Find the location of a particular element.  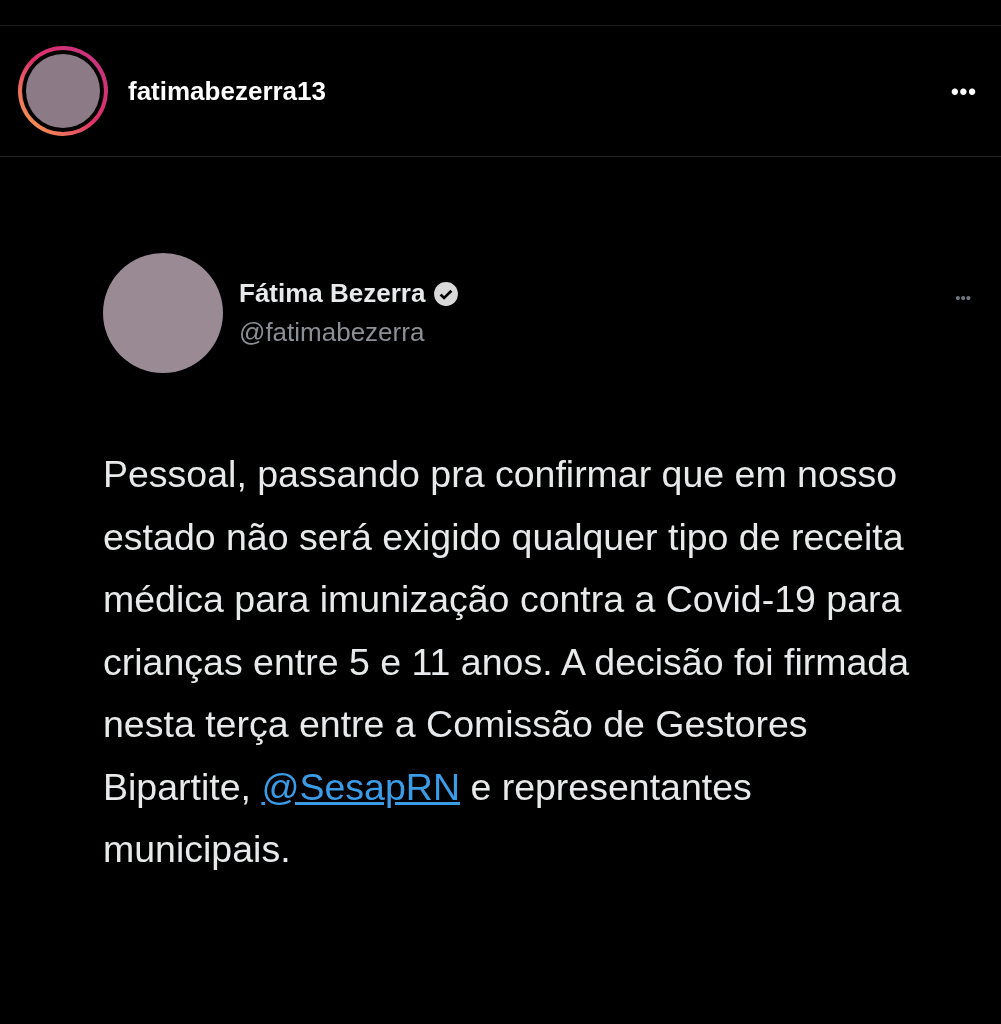

more-options-button: ••• is located at coordinates (963, 91).